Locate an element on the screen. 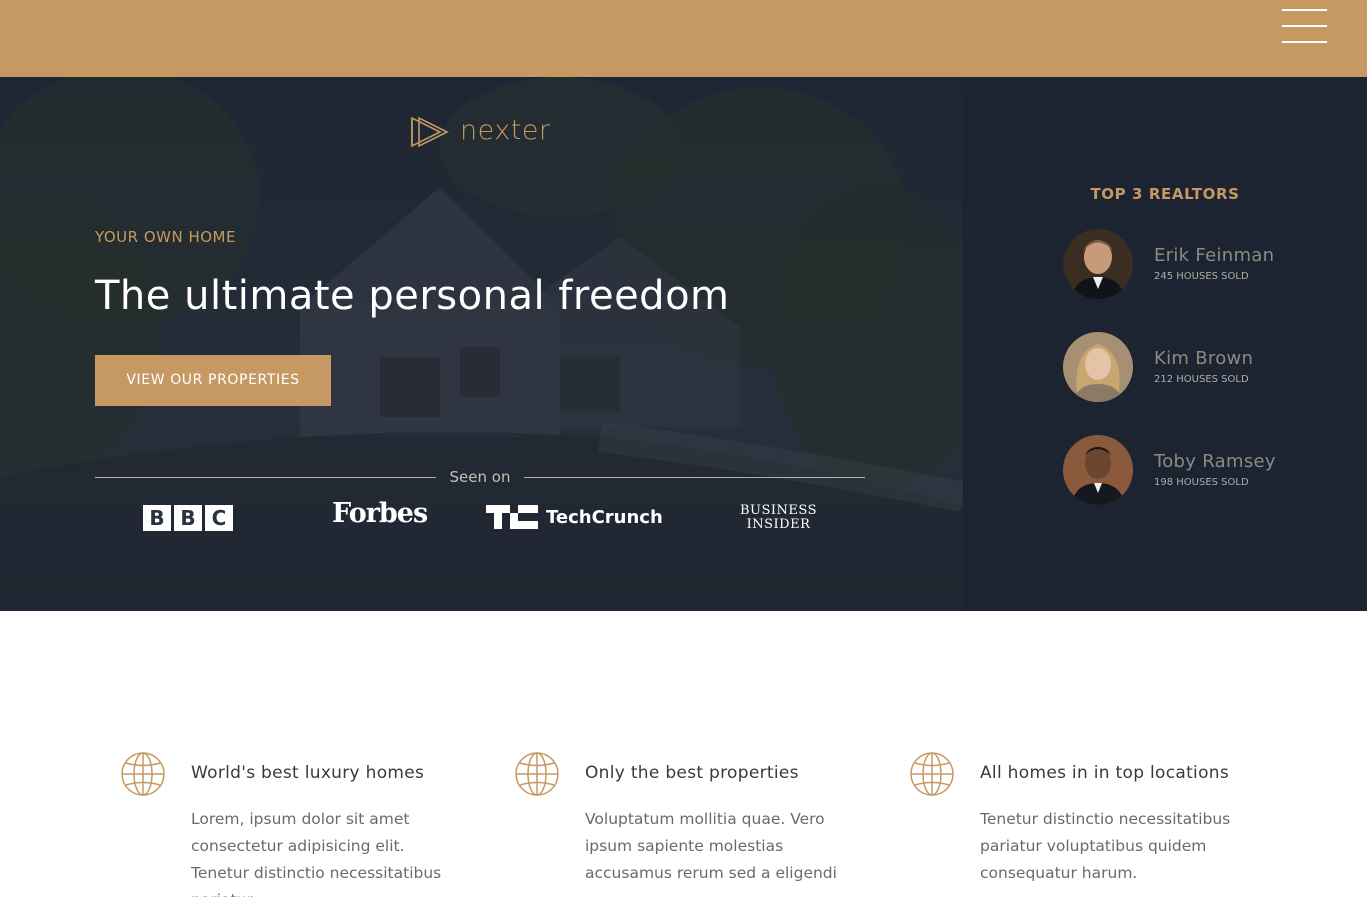 This screenshot has height=897, width=1367. view-properties-button: VIEW OUR PROPERTIES is located at coordinates (213, 380).